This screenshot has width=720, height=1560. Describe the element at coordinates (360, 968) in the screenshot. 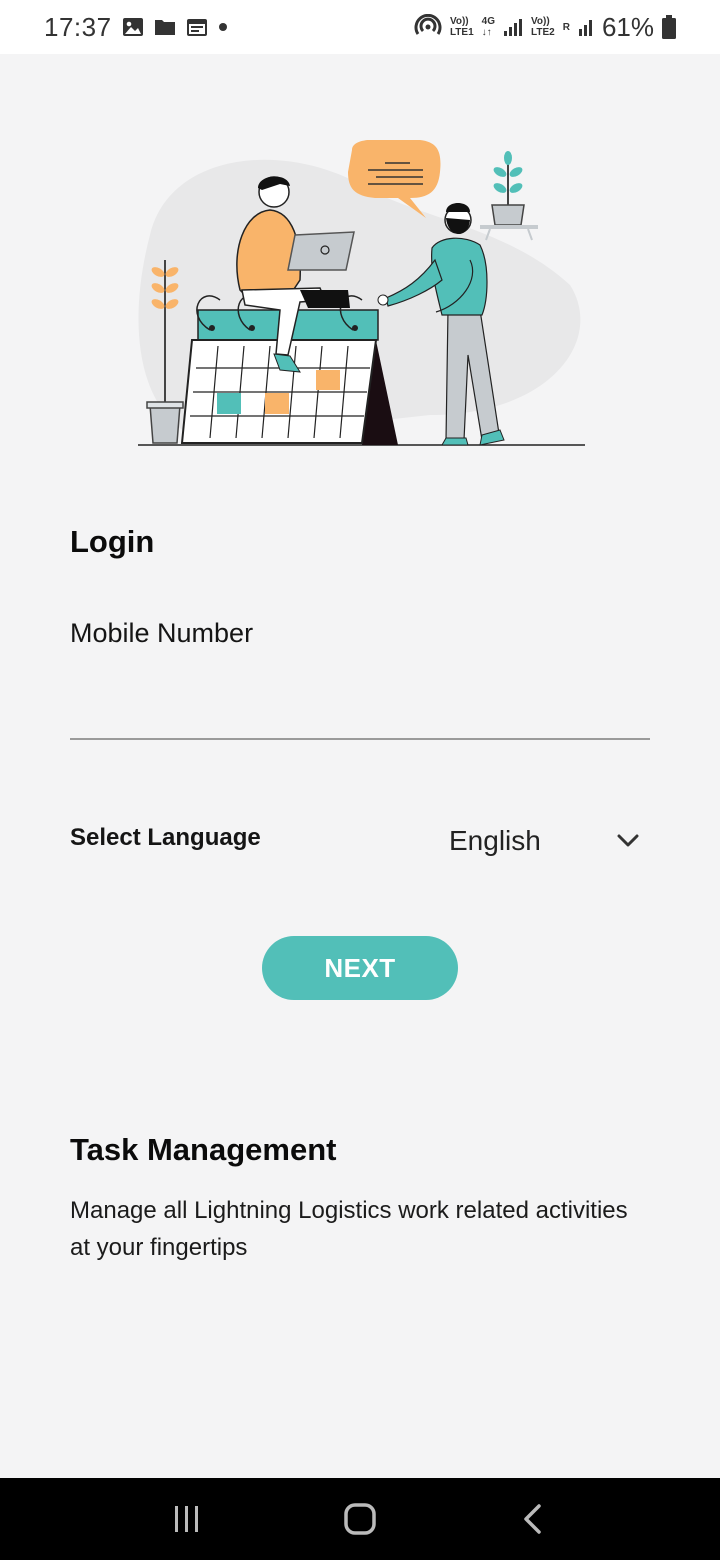

I see `next-button: NEXT` at that location.